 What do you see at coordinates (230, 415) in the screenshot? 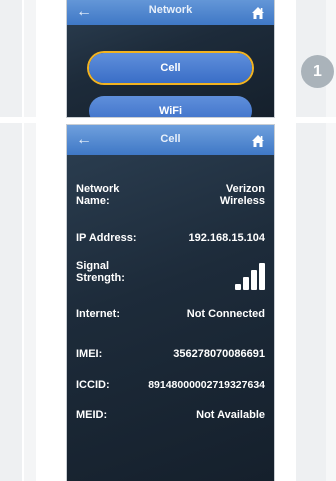
I see `meid-value: Not Available` at bounding box center [230, 415].